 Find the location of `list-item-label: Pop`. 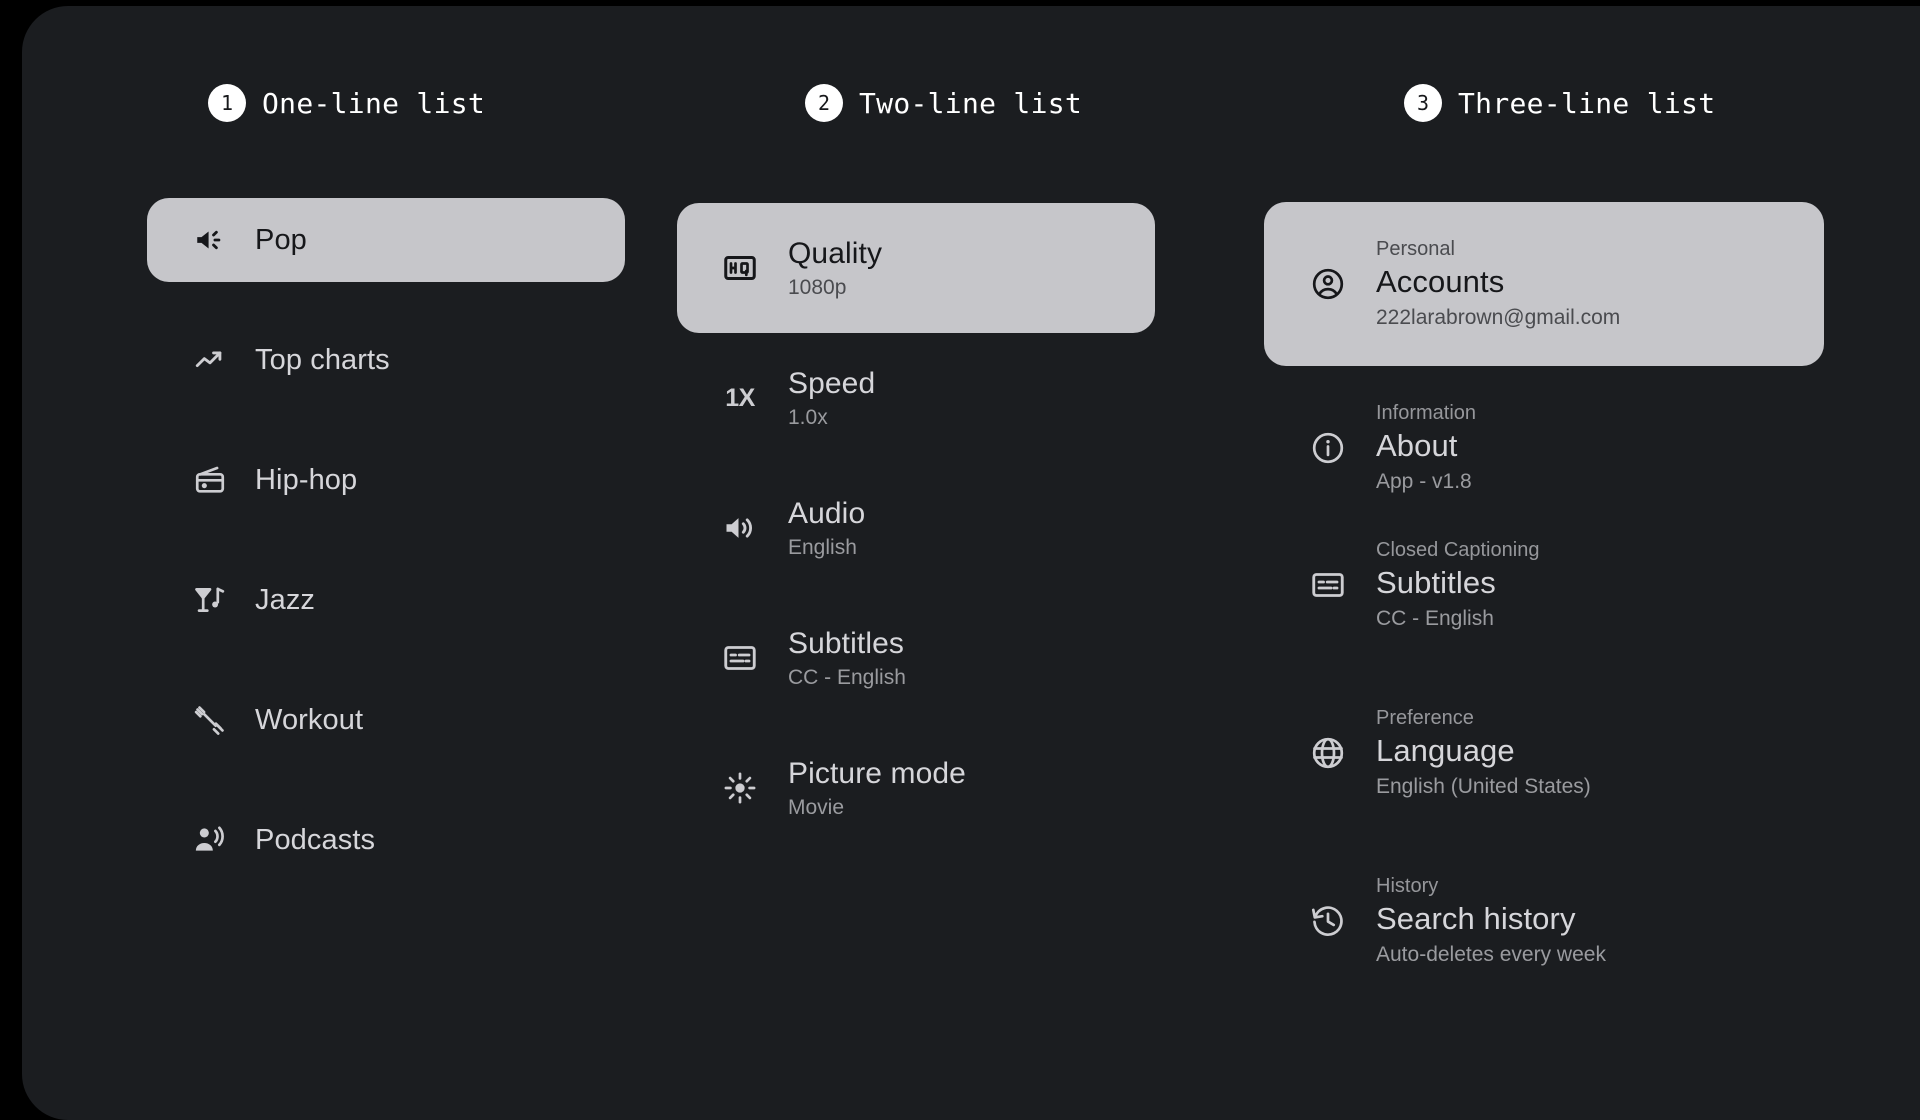

list-item-label: Pop is located at coordinates (281, 239).